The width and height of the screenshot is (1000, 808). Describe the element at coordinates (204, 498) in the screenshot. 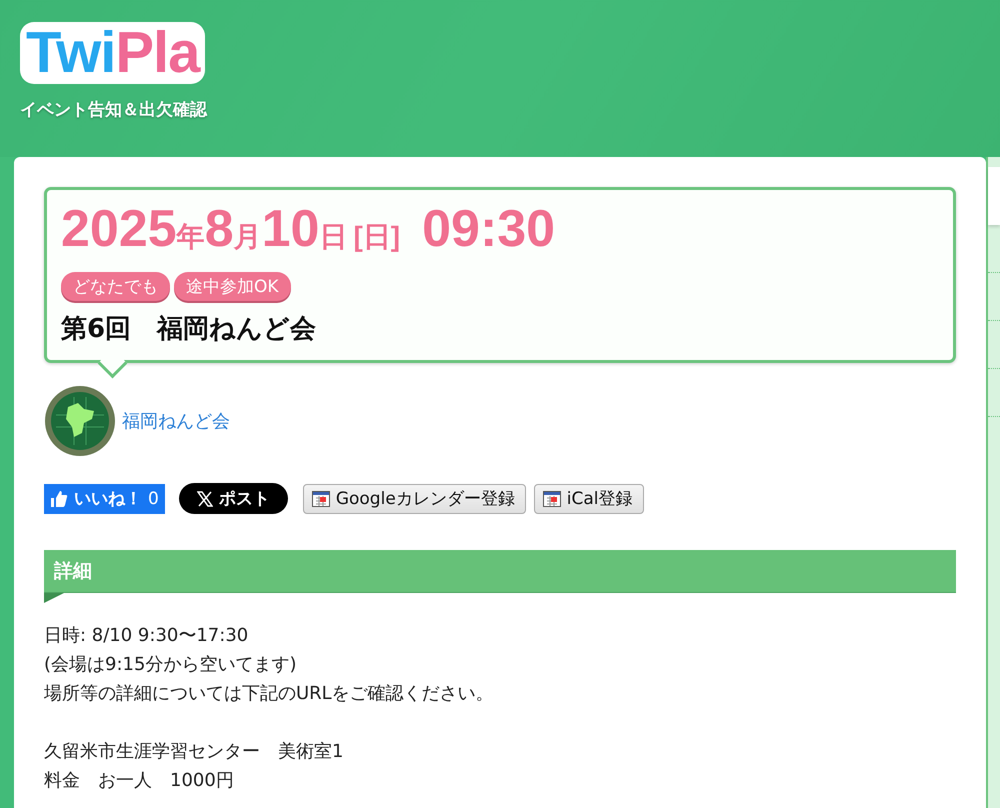

I see `x-logo-icon` at that location.